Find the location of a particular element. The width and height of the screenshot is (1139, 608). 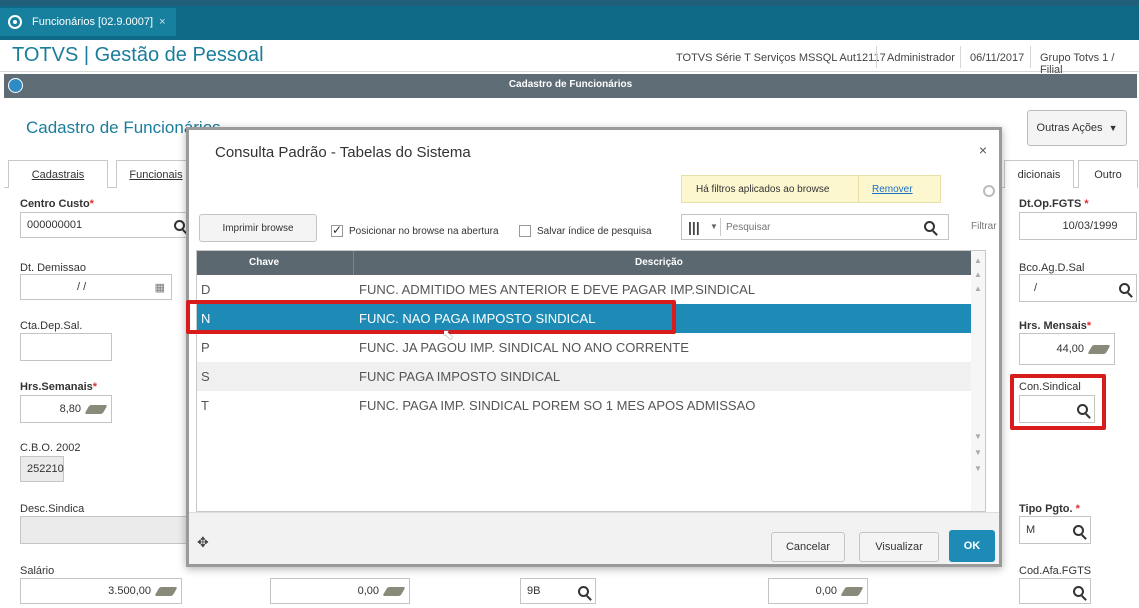

tab-adicionais: dicionais is located at coordinates (1039, 174).